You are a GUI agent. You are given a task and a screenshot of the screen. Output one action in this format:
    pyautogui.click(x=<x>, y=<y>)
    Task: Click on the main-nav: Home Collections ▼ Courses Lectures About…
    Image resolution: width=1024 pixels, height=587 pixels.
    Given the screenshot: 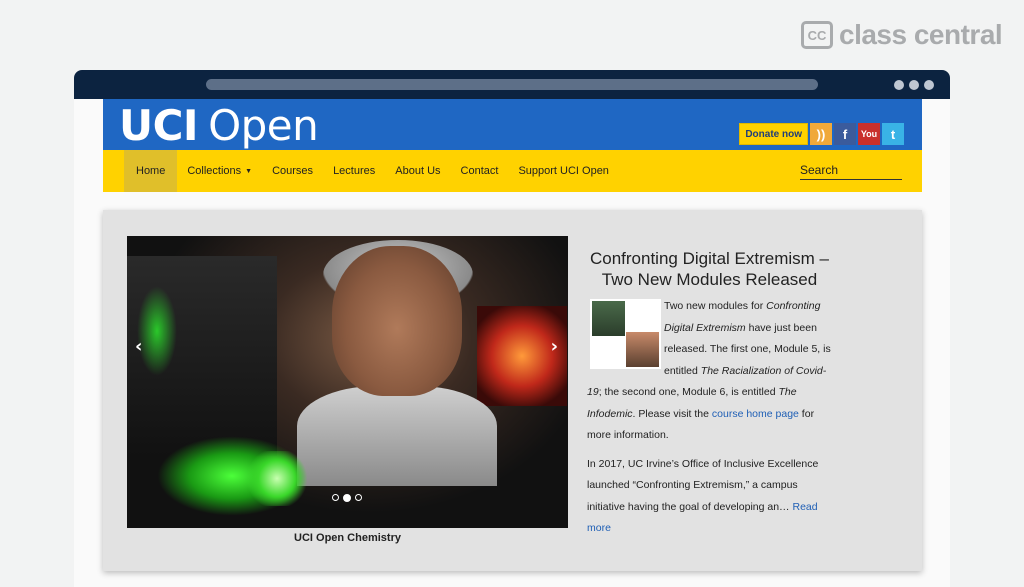 What is the action you would take?
    pyautogui.click(x=512, y=171)
    